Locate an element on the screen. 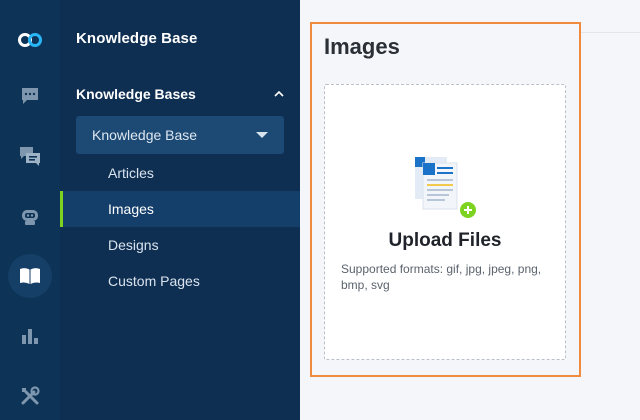 This screenshot has width=640, height=420. page-title: Images is located at coordinates (362, 46).